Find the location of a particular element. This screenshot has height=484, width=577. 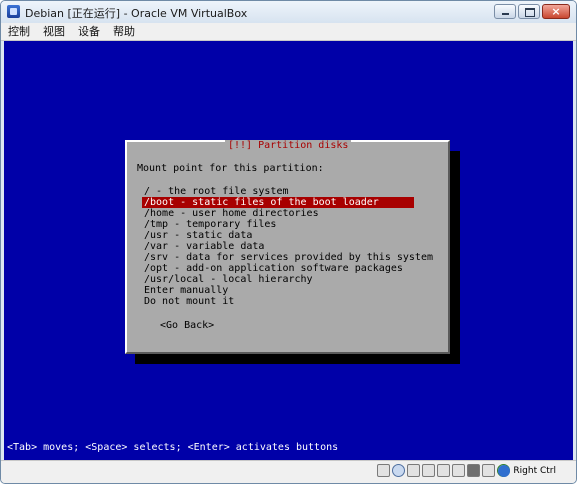

go-back-button: <Go Back> is located at coordinates (187, 326).